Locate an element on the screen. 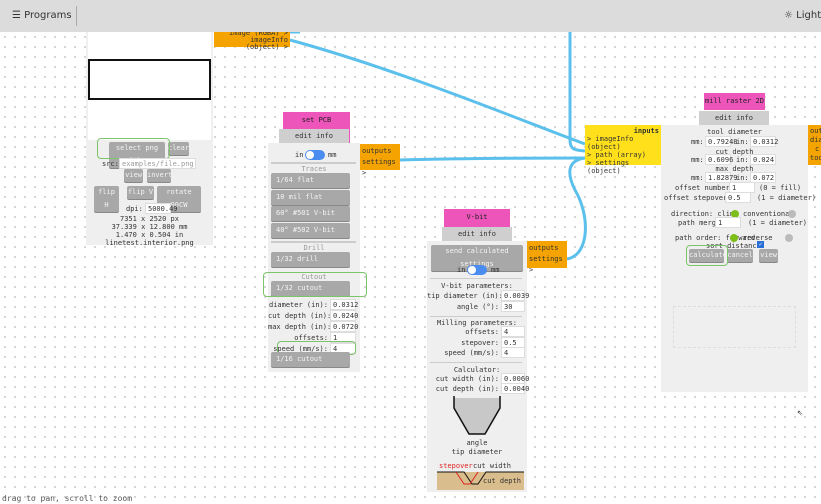 The image size is (821, 504). speed-label: speed (mm/s): is located at coordinates (471, 353).